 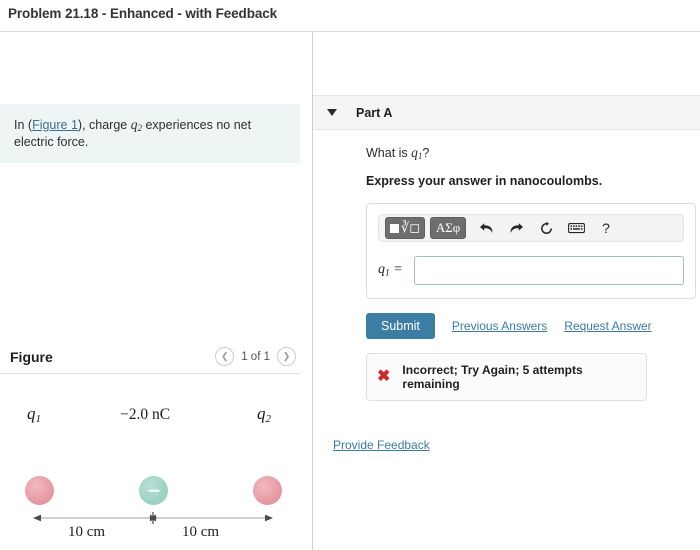 What do you see at coordinates (150, 464) in the screenshot?
I see `figure-diagram: q1 −2.0 nC q2 10 cm 10 cm` at bounding box center [150, 464].